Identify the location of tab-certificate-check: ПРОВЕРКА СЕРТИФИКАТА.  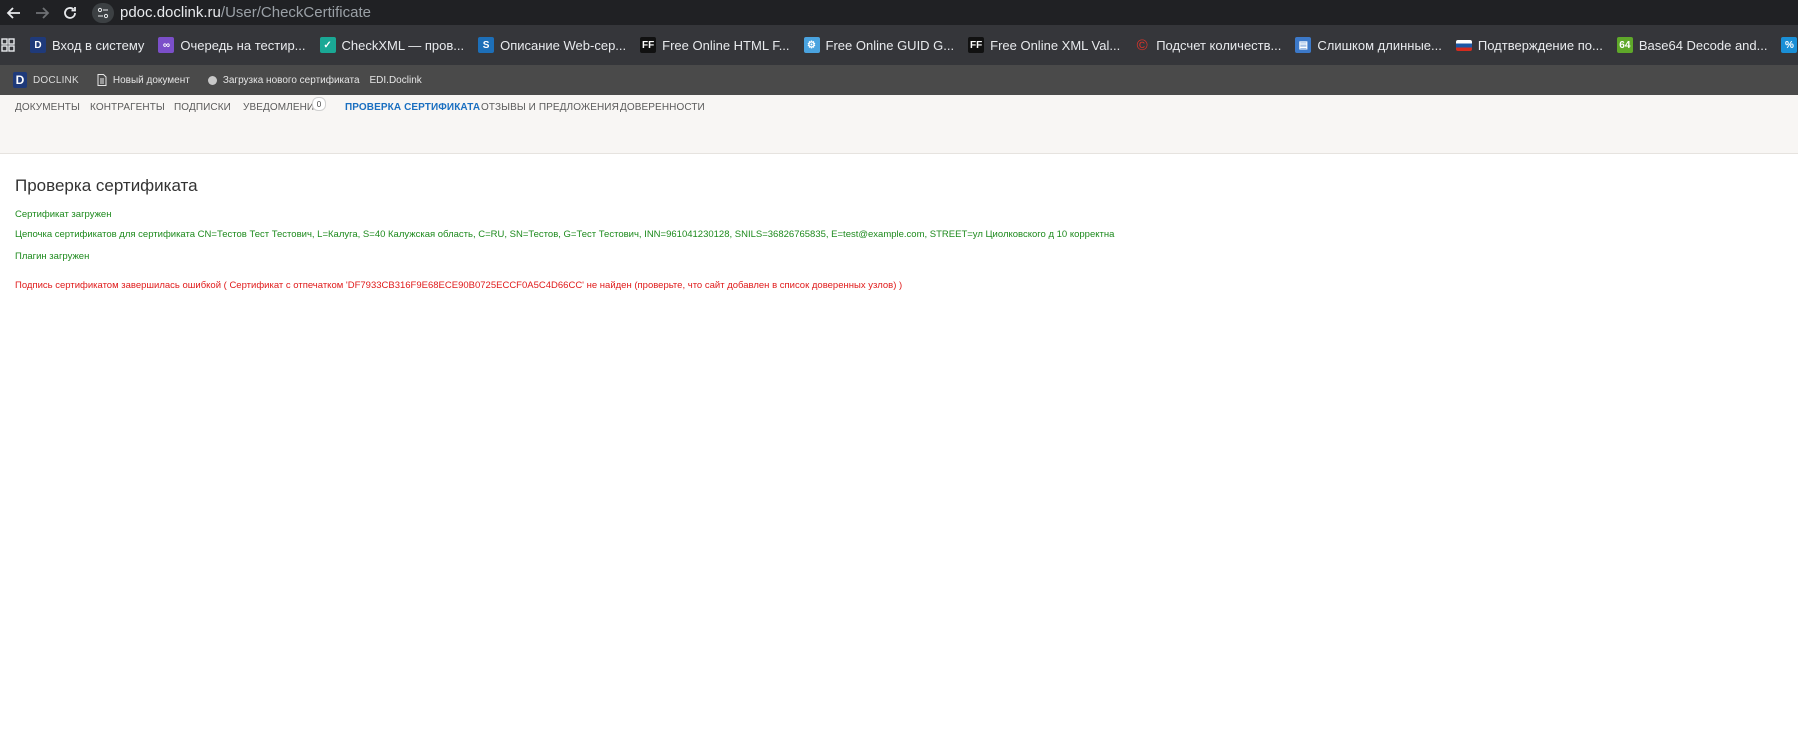
(412, 107).